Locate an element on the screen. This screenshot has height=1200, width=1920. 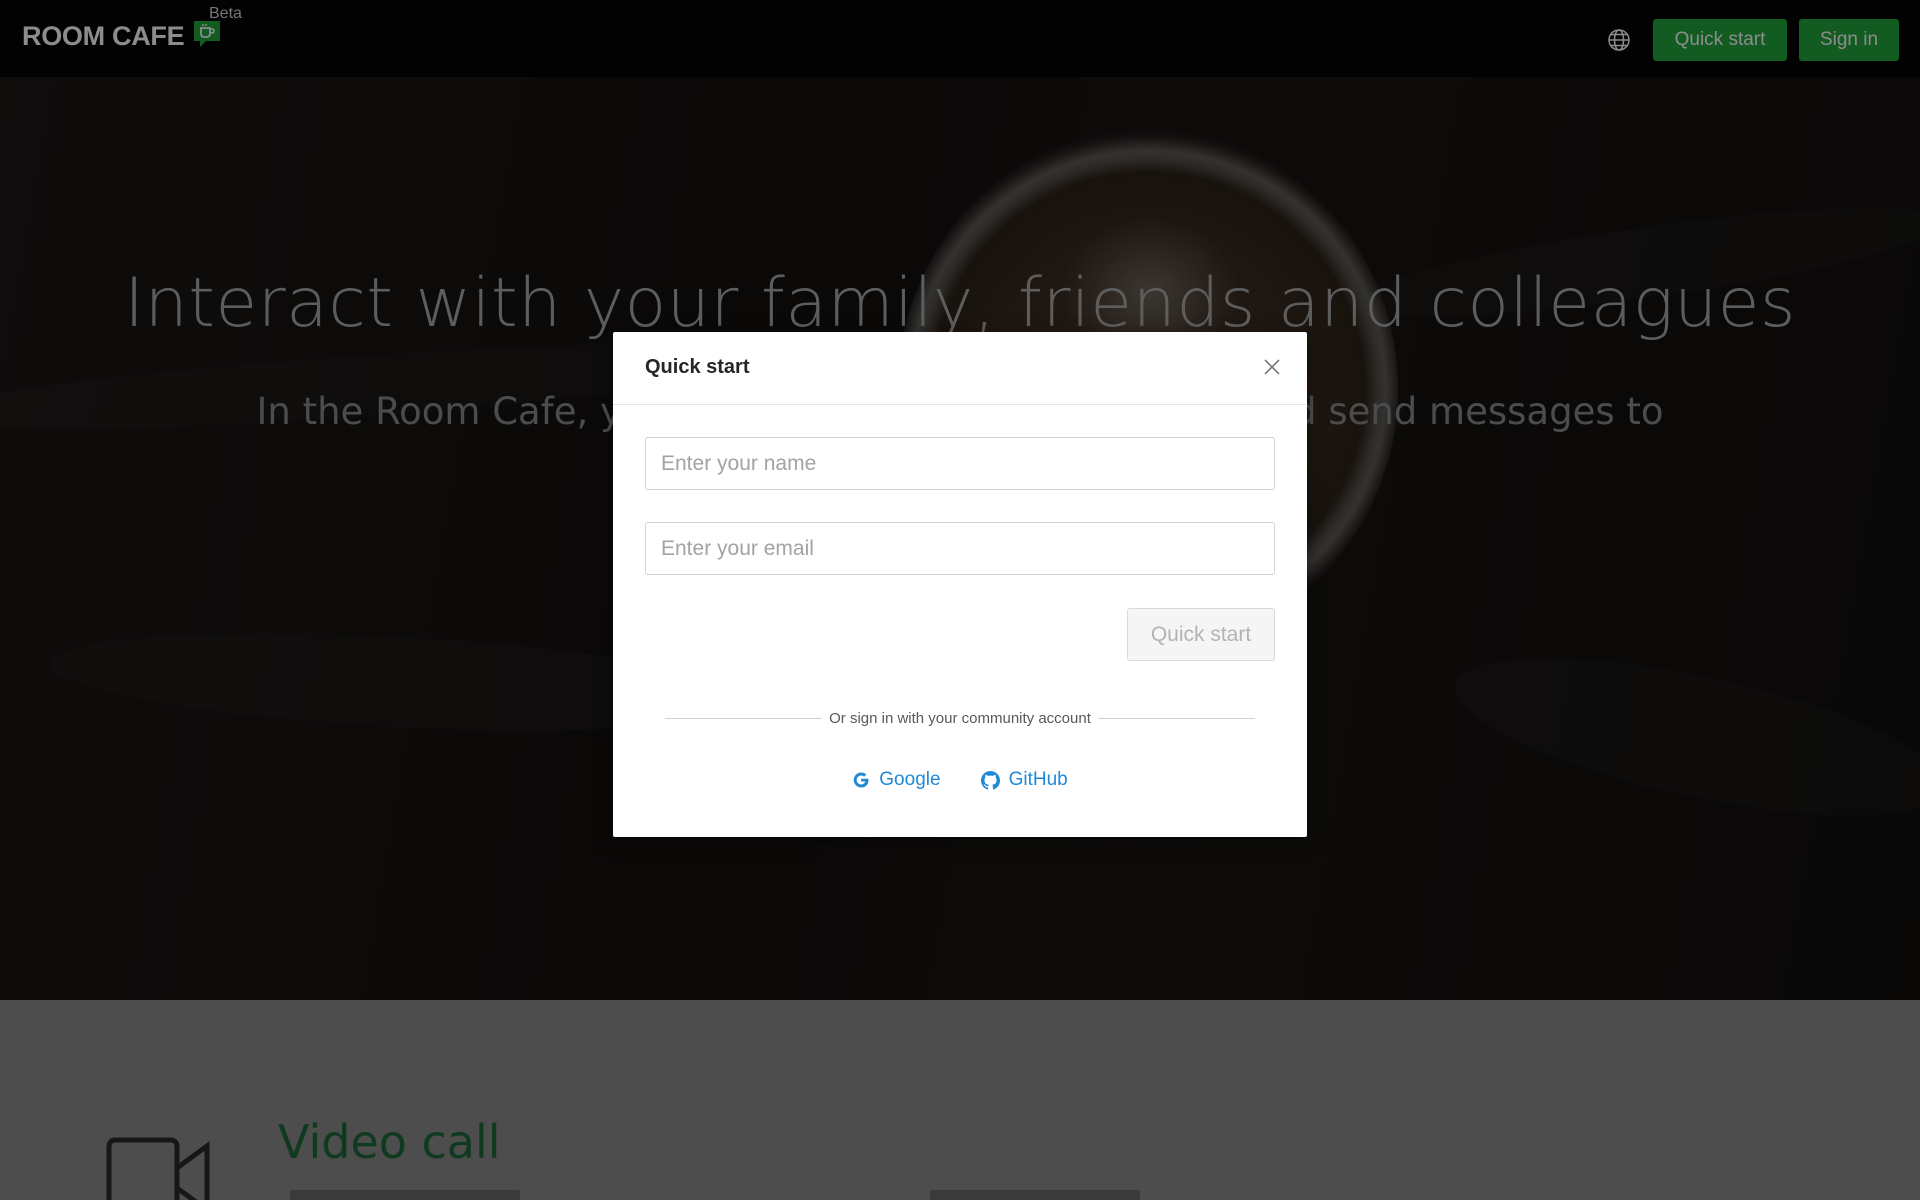
google-label: Google is located at coordinates (910, 779).